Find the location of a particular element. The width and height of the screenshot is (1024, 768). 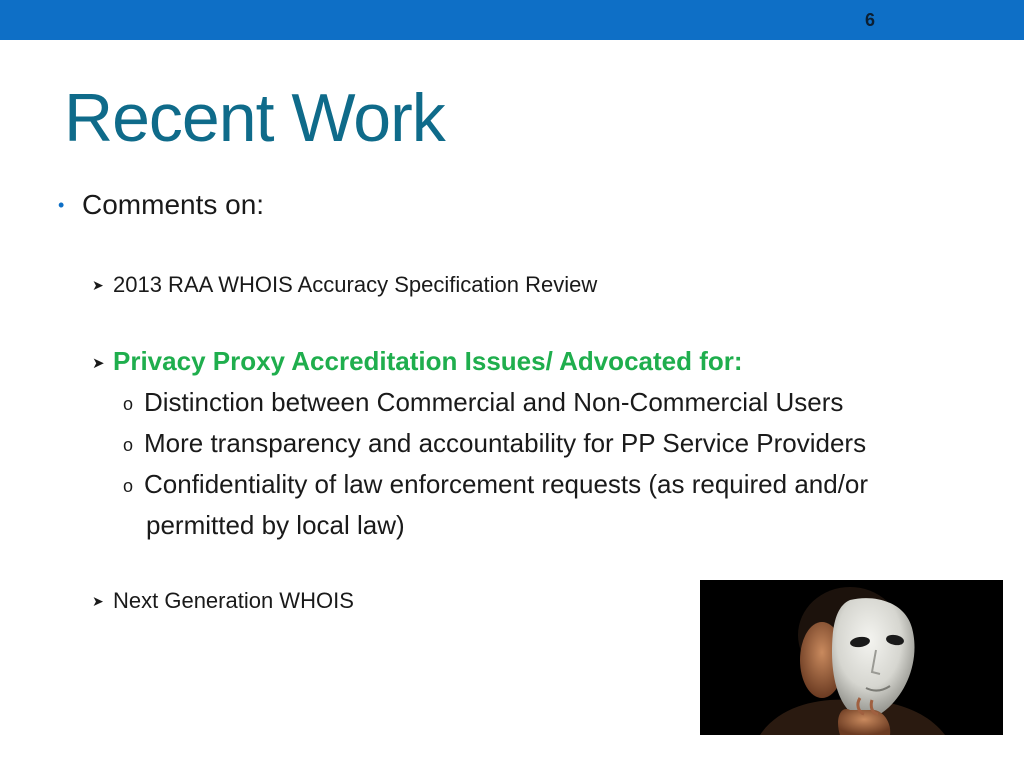

bullet-comments: • Comments on: is located at coordinates (161, 205).